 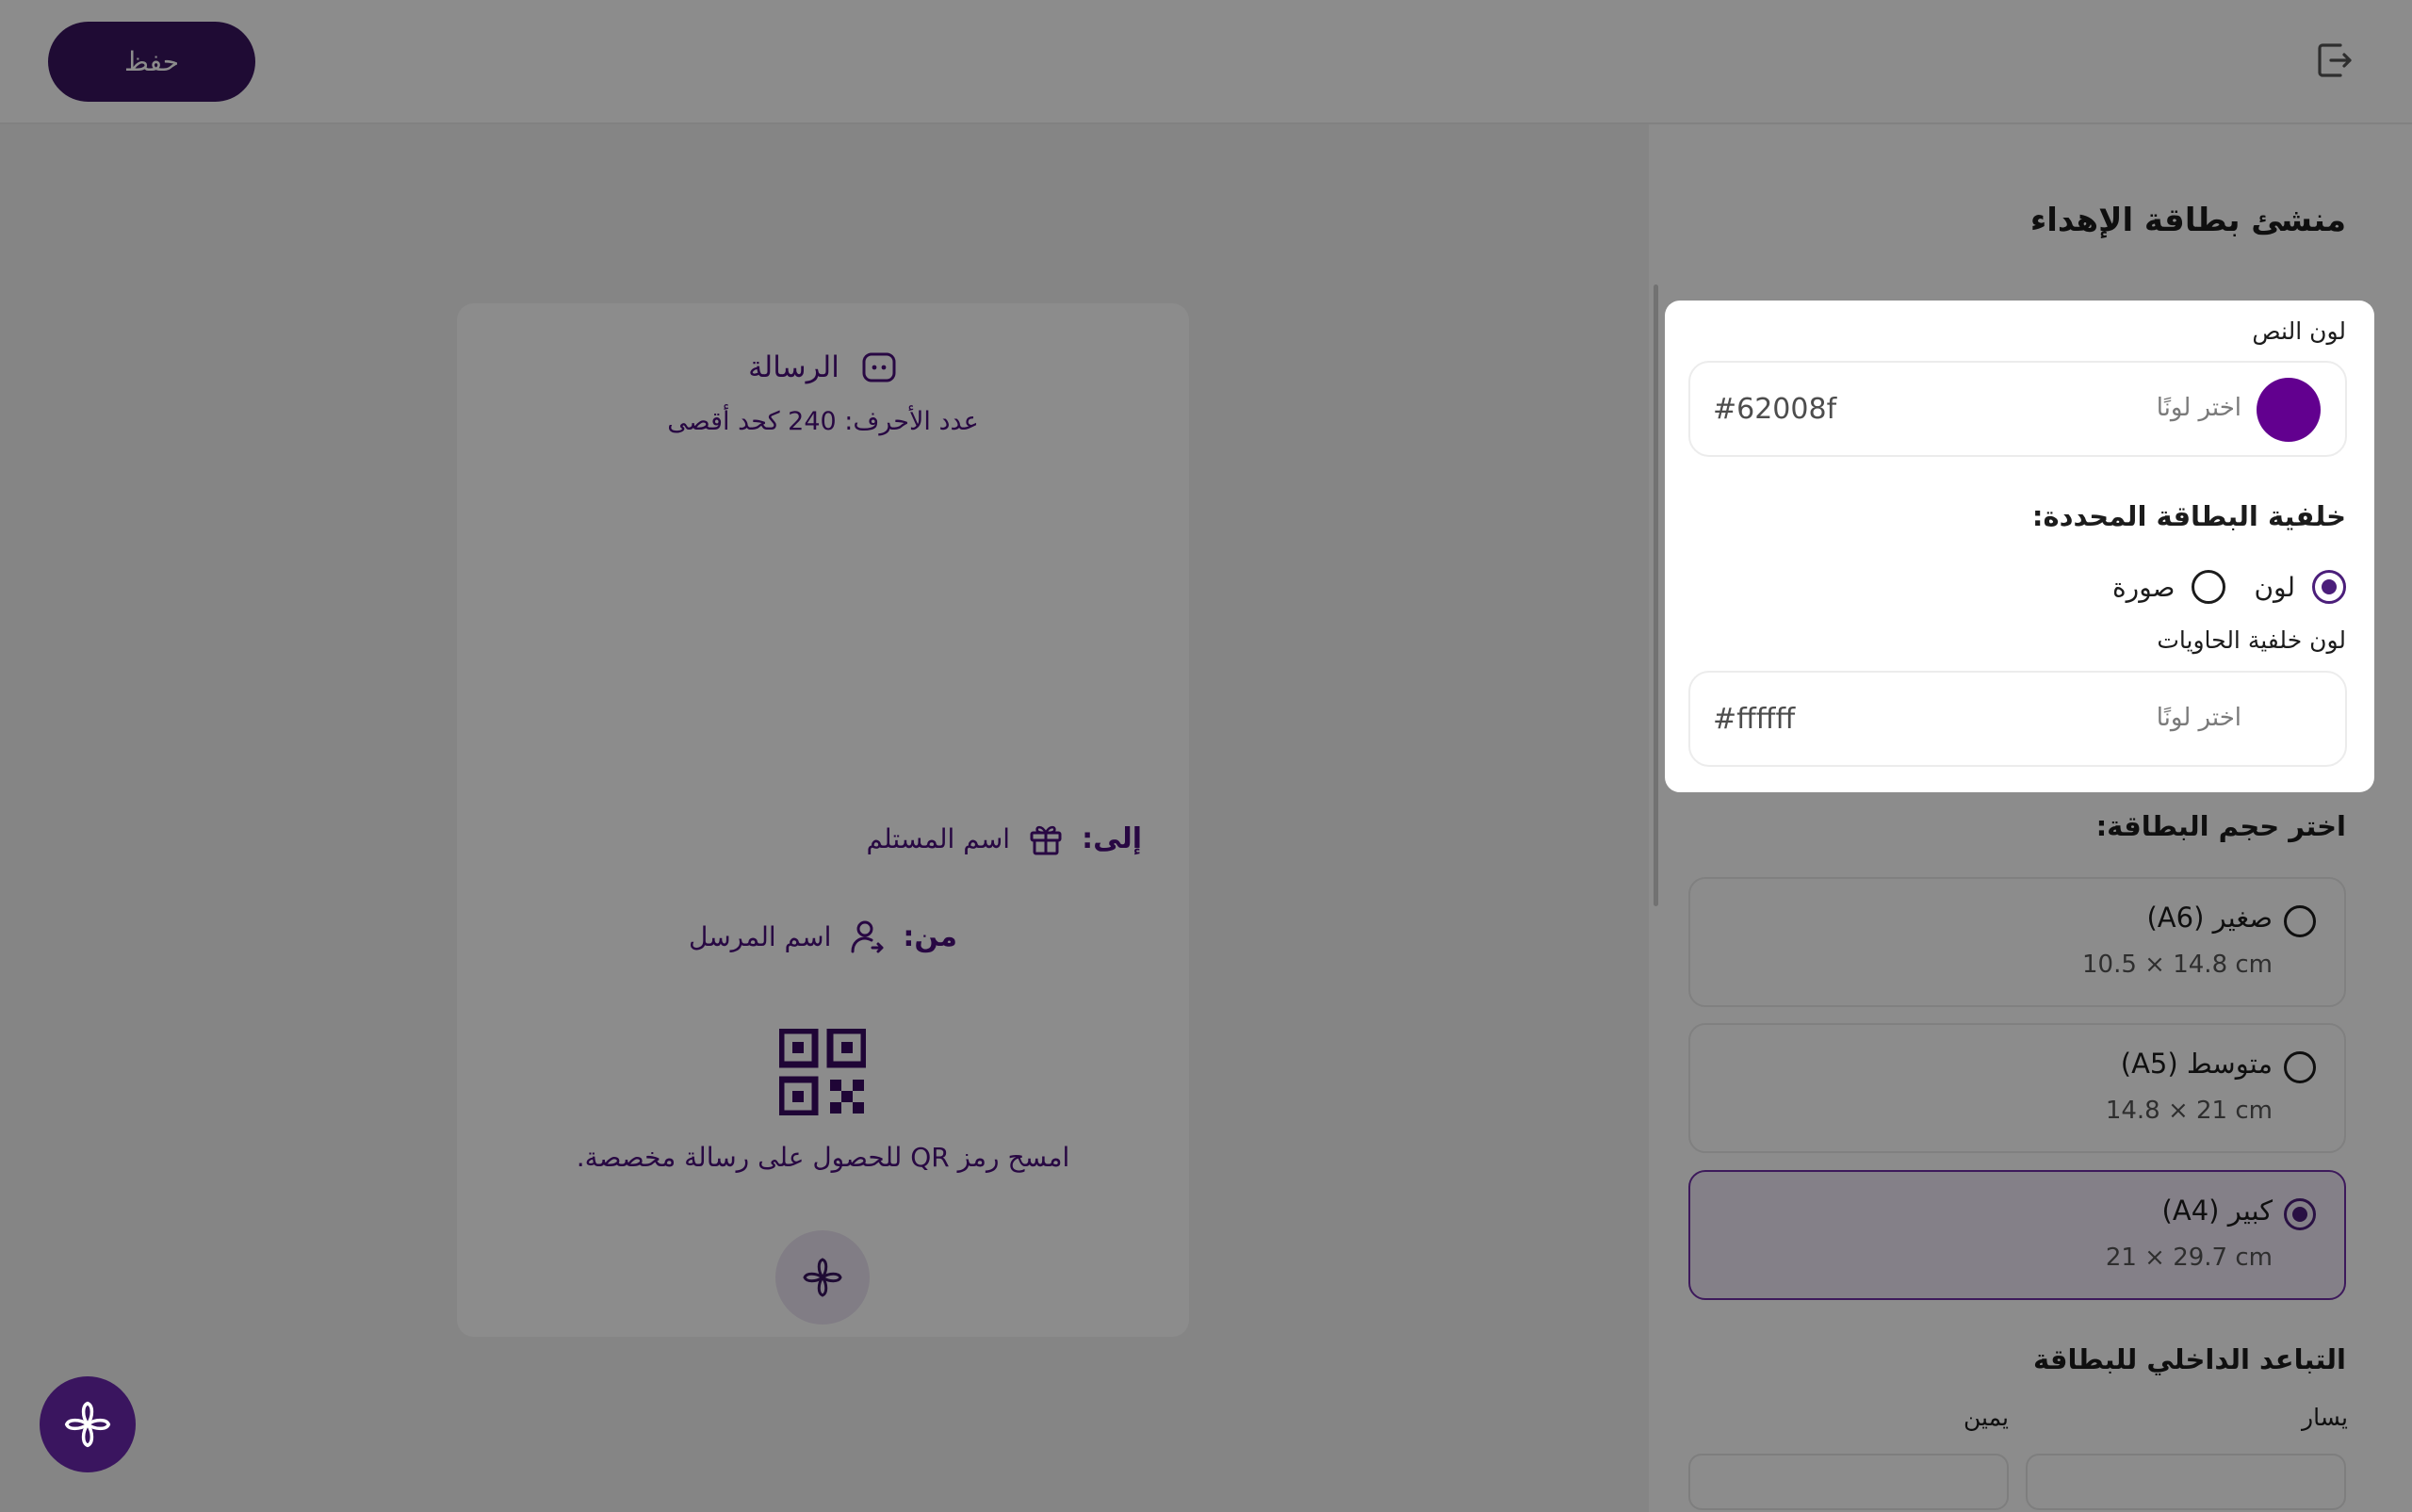 What do you see at coordinates (2017, 409) in the screenshot?
I see `text-color-picker: اختر لونًا #62008f` at bounding box center [2017, 409].